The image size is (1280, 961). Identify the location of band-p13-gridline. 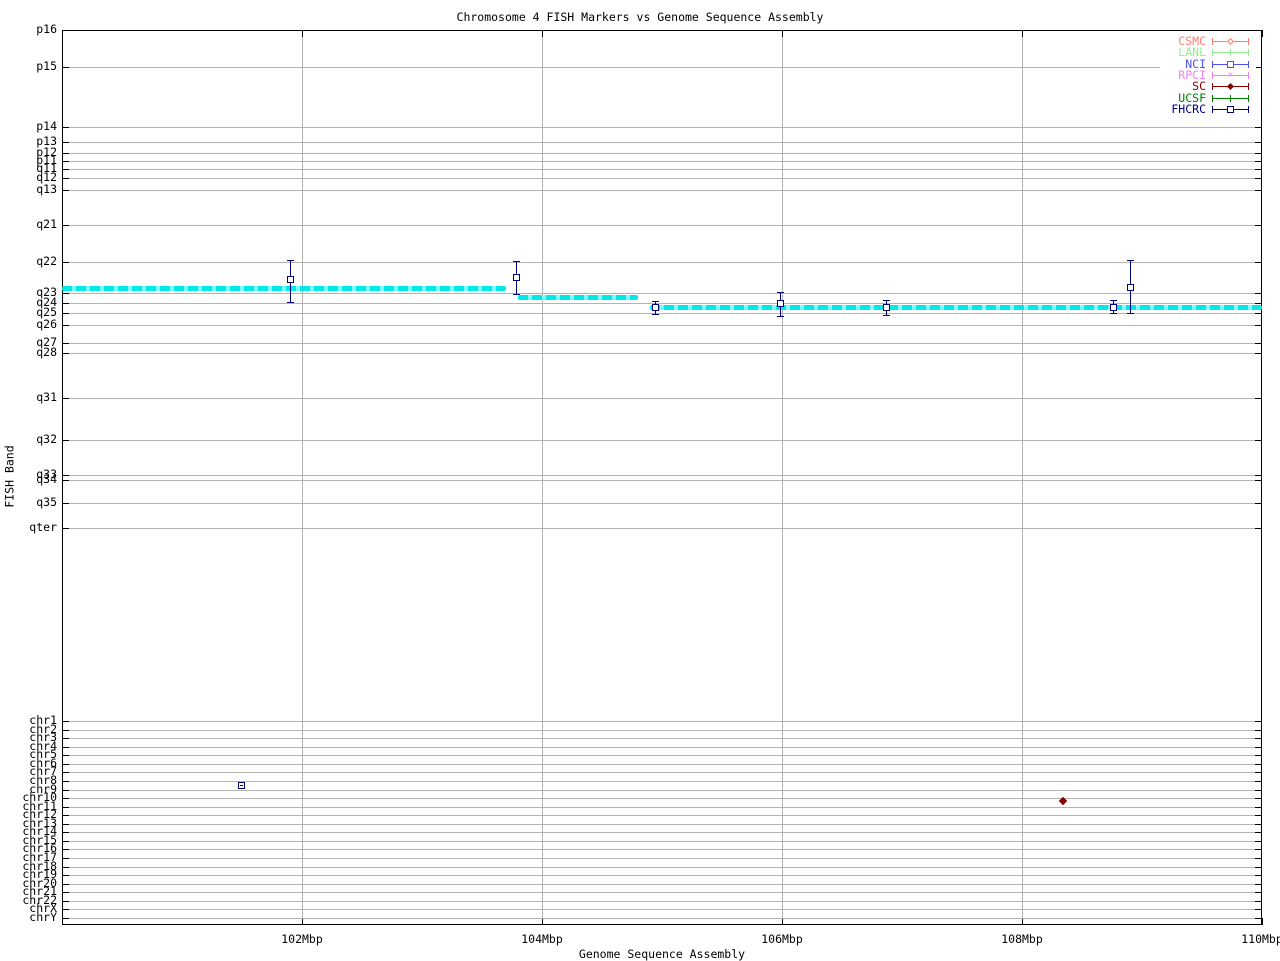
(662, 142).